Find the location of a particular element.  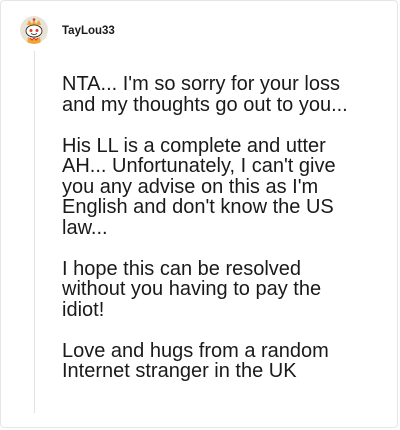

comment-line: English and don't know the US is located at coordinates (198, 207).